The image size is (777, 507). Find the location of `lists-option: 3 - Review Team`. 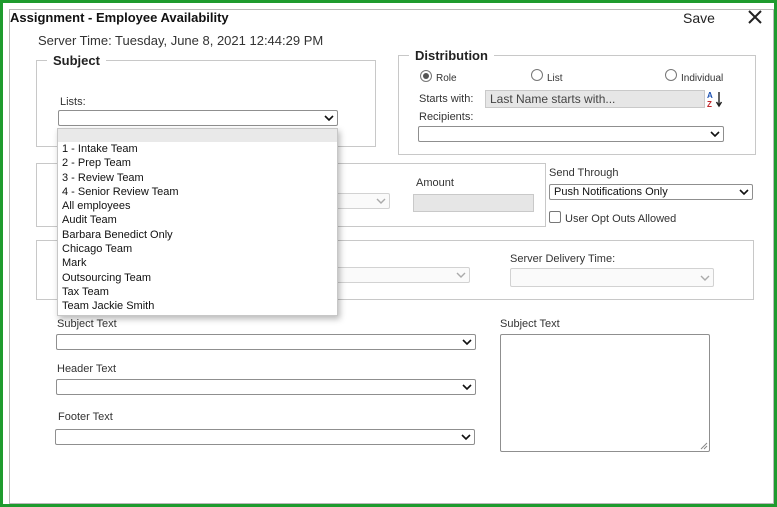

lists-option: 3 - Review Team is located at coordinates (197, 178).